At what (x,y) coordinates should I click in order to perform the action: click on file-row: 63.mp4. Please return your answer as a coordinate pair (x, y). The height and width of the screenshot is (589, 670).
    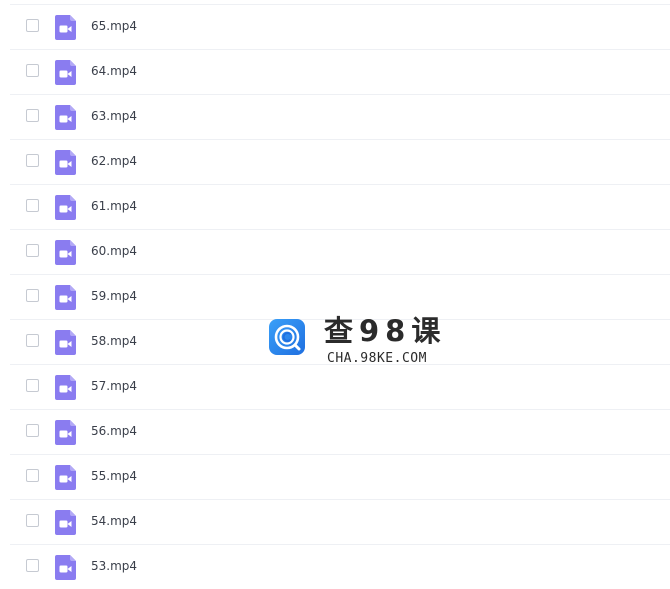
    Looking at the image, I should click on (340, 116).